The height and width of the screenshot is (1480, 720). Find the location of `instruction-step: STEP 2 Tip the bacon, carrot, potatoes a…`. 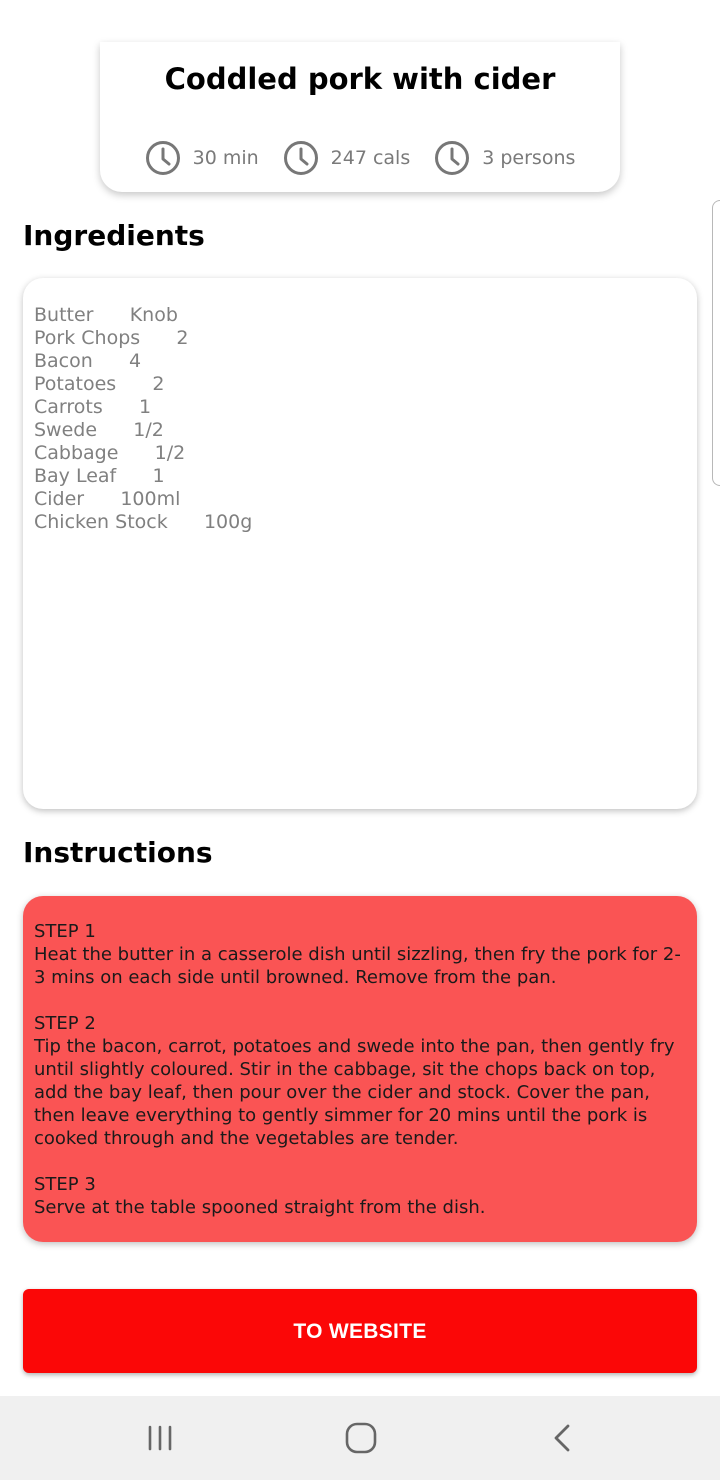

instruction-step: STEP 2 Tip the bacon, carrot, potatoes a… is located at coordinates (361, 1081).